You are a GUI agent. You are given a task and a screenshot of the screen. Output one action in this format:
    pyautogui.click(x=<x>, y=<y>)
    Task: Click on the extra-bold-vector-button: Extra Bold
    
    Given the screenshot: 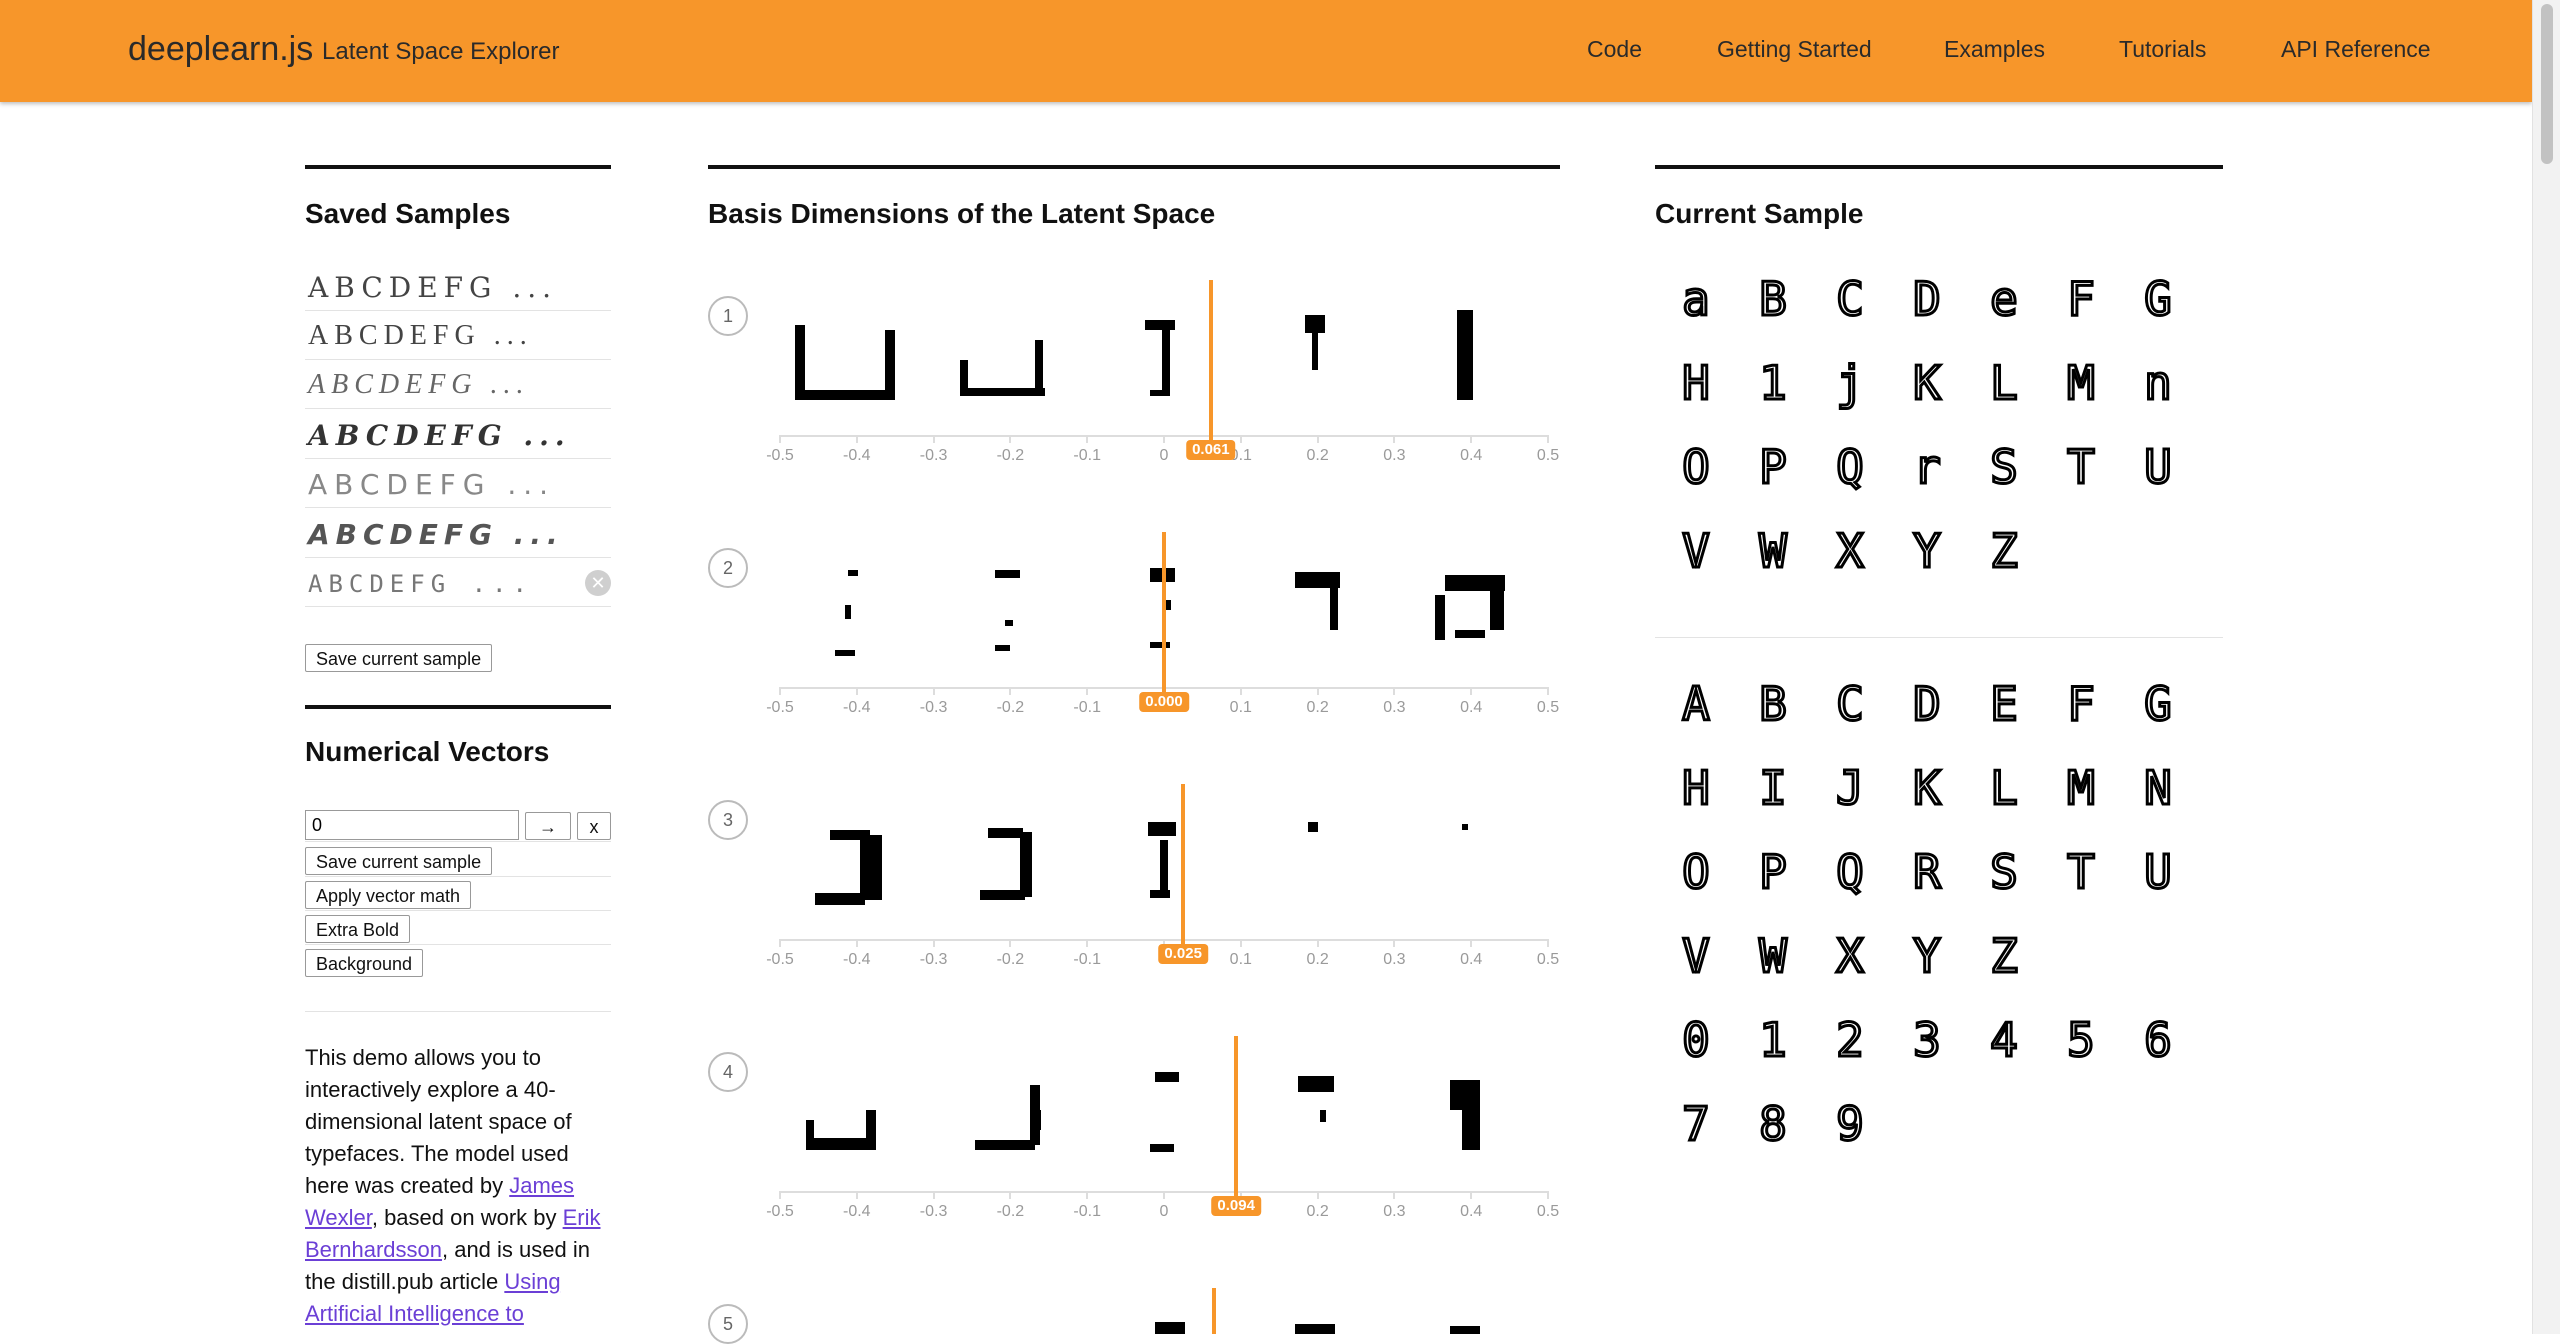 What is the action you would take?
    pyautogui.click(x=358, y=929)
    